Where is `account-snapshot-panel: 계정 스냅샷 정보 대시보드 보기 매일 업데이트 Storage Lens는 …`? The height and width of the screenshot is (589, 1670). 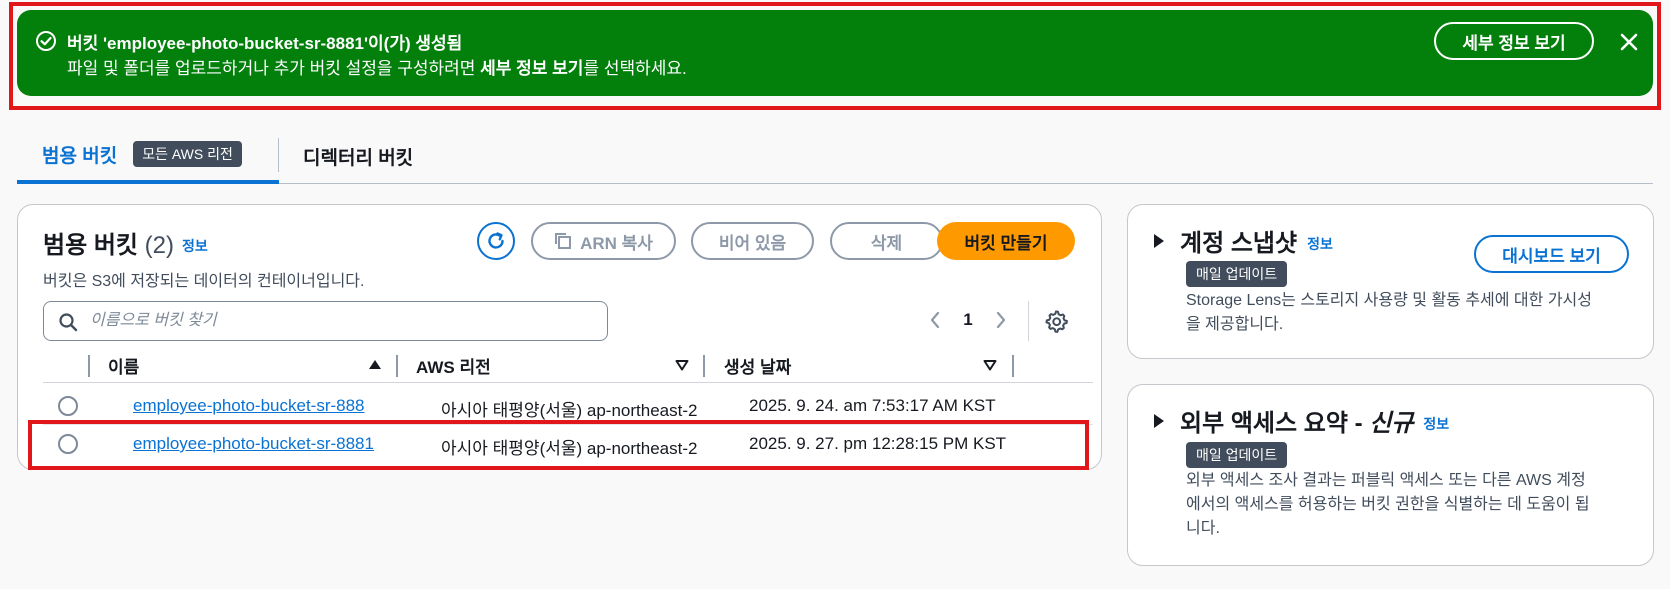 account-snapshot-panel: 계정 스냅샷 정보 대시보드 보기 매일 업데이트 Storage Lens는 … is located at coordinates (1390, 281).